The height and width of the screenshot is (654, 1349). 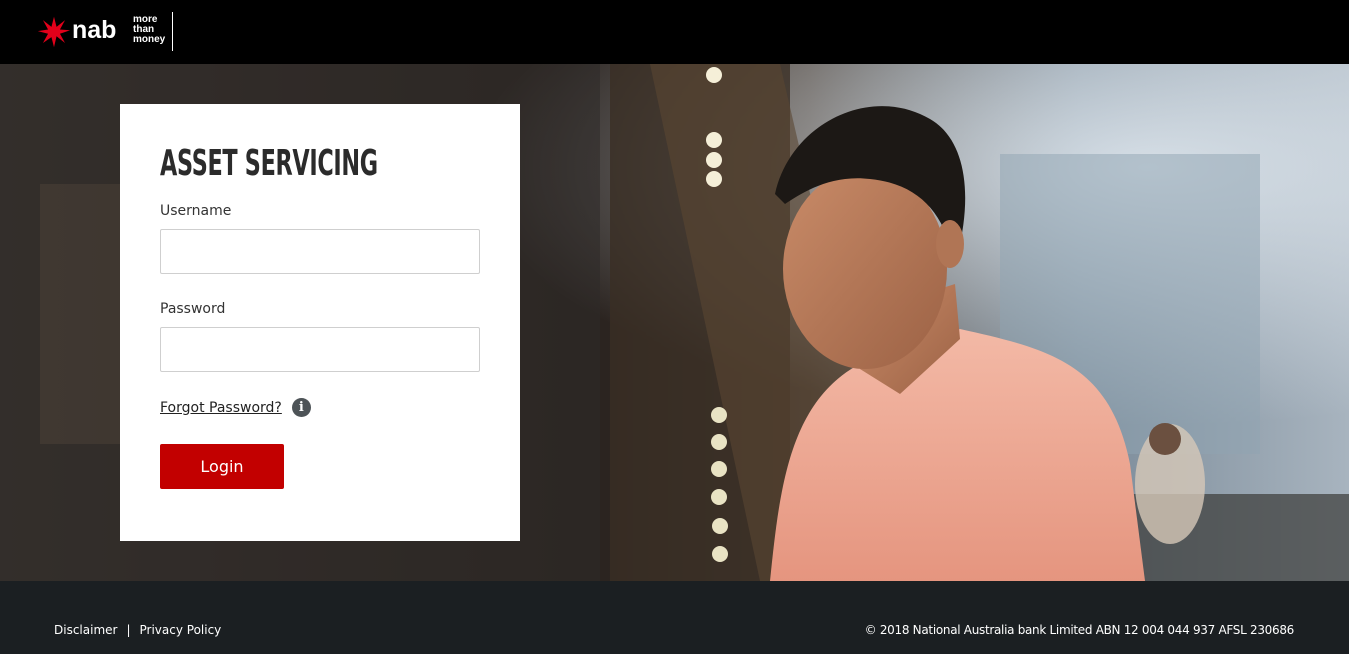 What do you see at coordinates (320, 349) in the screenshot?
I see `password-input` at bounding box center [320, 349].